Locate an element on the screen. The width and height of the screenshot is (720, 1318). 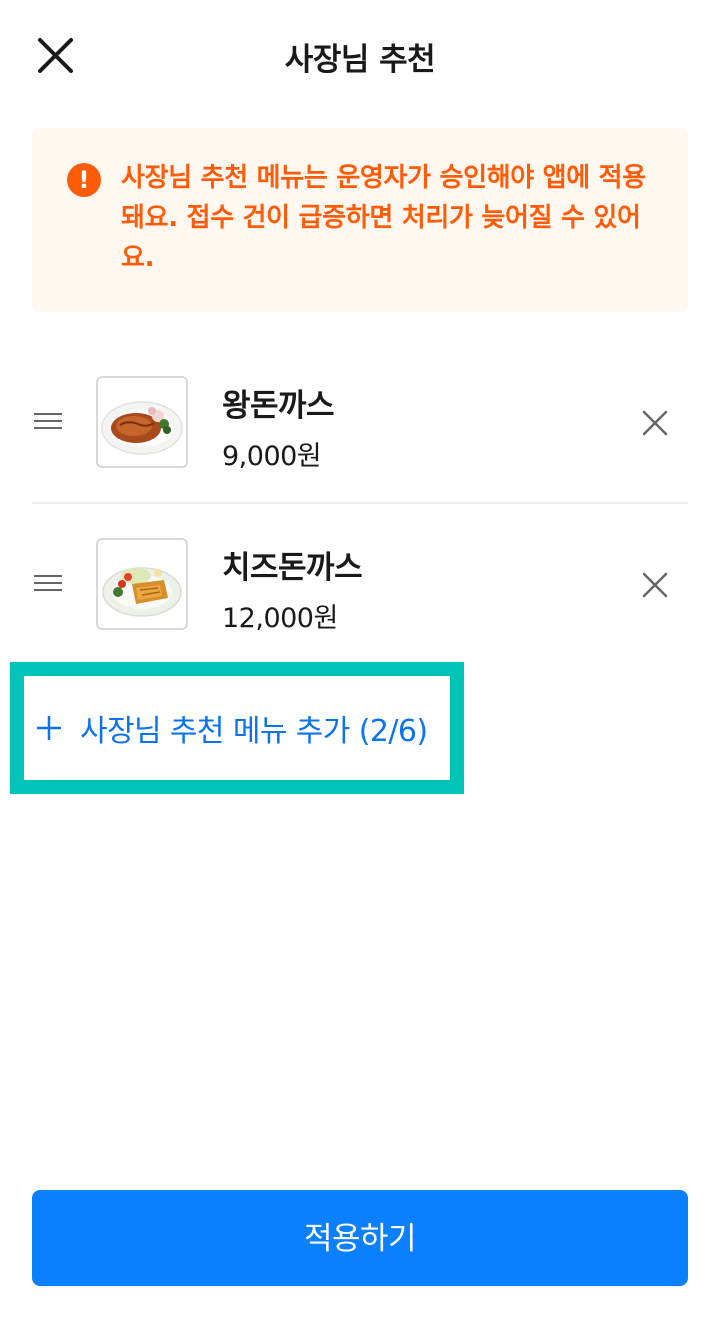
menu-item-price: 9,000원 is located at coordinates (272, 456).